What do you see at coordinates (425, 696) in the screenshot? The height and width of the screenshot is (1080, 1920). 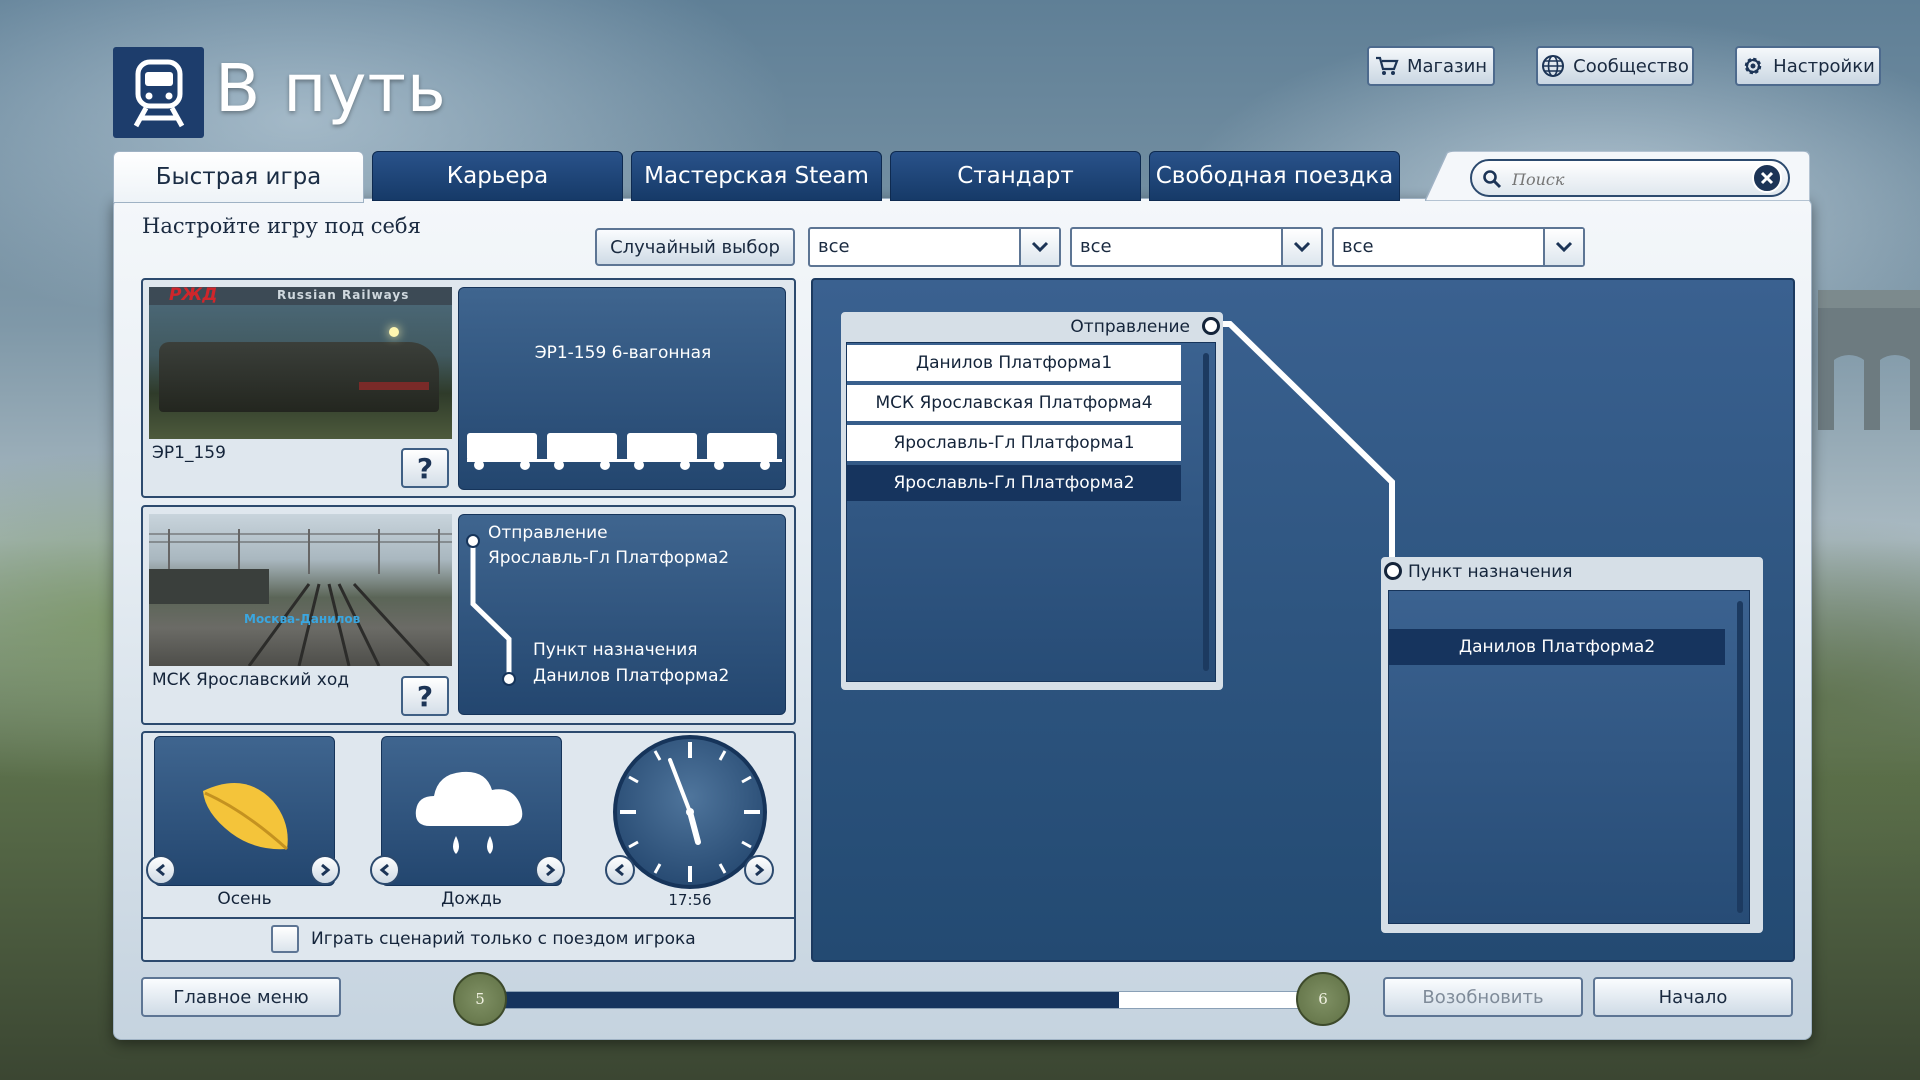 I see `route-info-button: ?` at bounding box center [425, 696].